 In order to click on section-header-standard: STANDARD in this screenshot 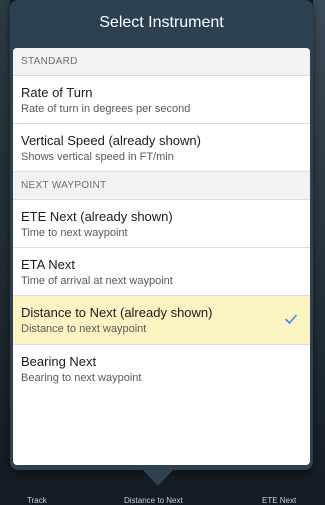, I will do `click(161, 62)`.